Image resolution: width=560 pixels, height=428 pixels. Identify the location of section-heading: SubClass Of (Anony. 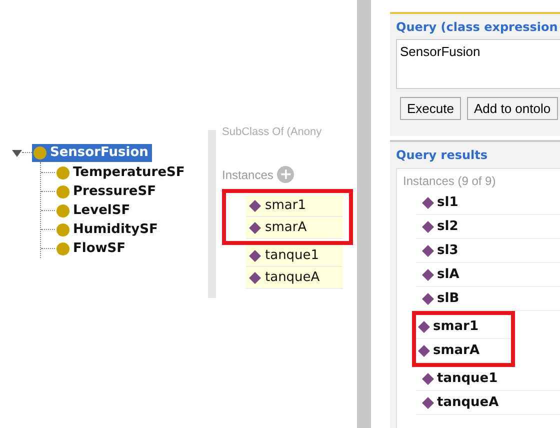
(272, 132).